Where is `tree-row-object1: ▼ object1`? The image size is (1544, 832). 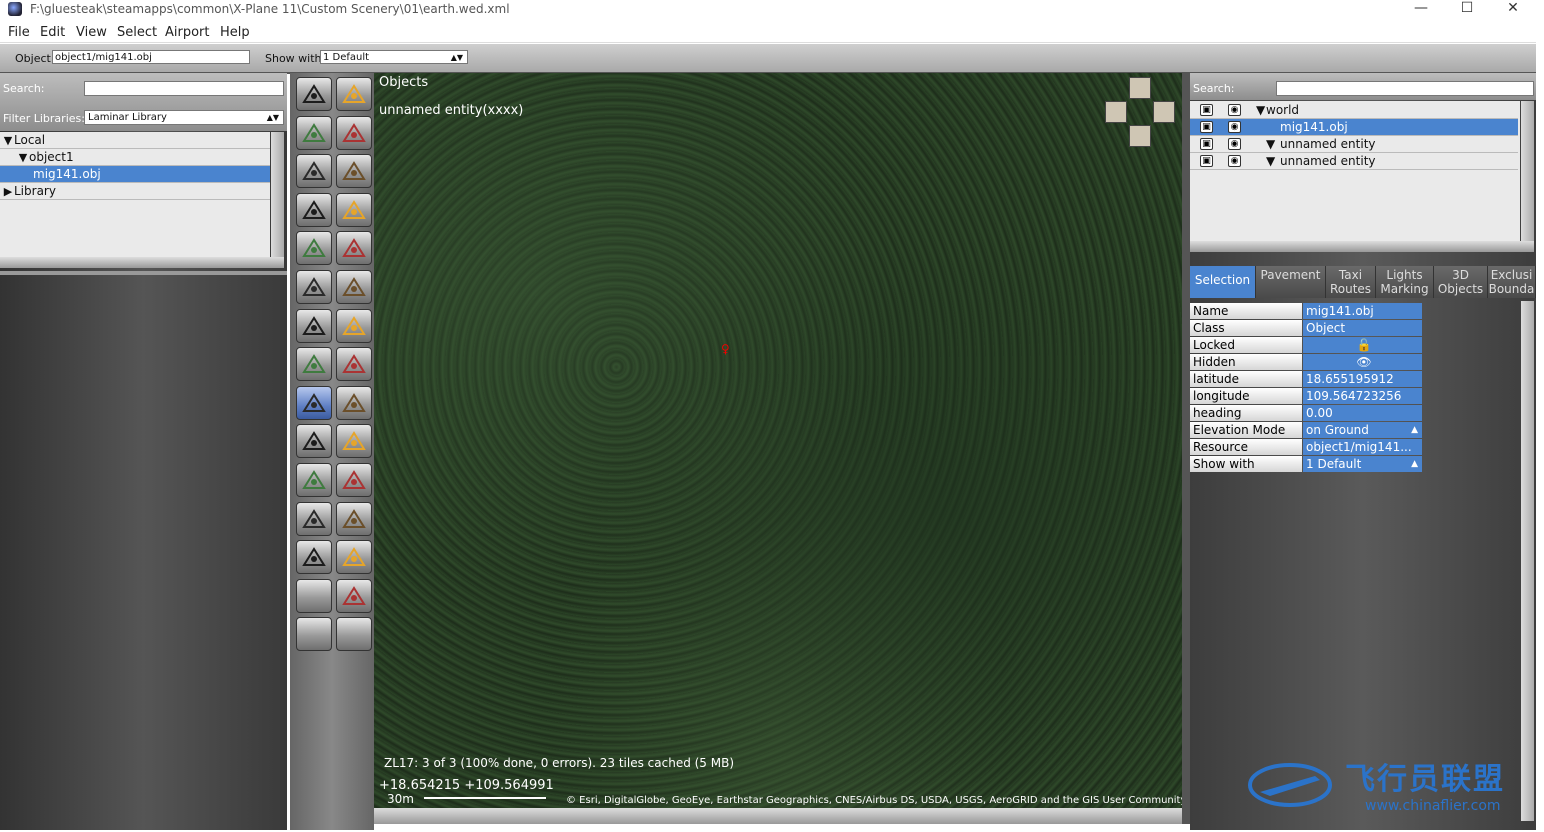 tree-row-object1: ▼ object1 is located at coordinates (135, 157).